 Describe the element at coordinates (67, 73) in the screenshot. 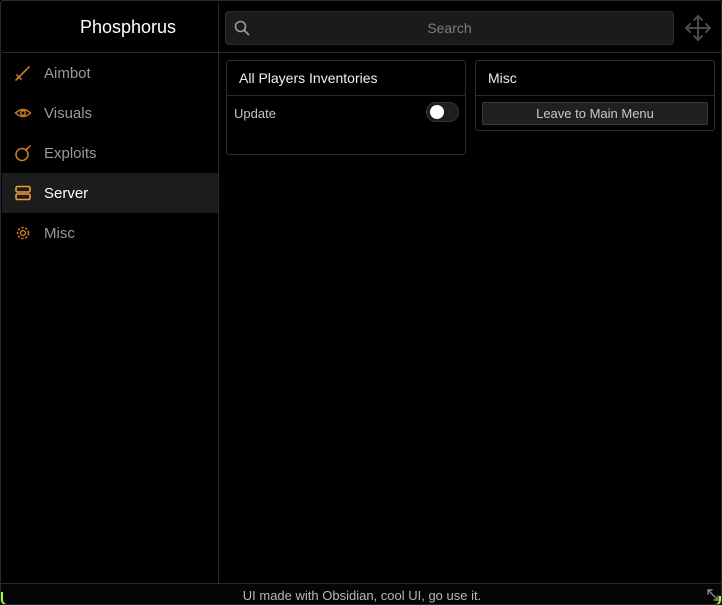

I see `sidebar-item-label: Aimbot` at that location.